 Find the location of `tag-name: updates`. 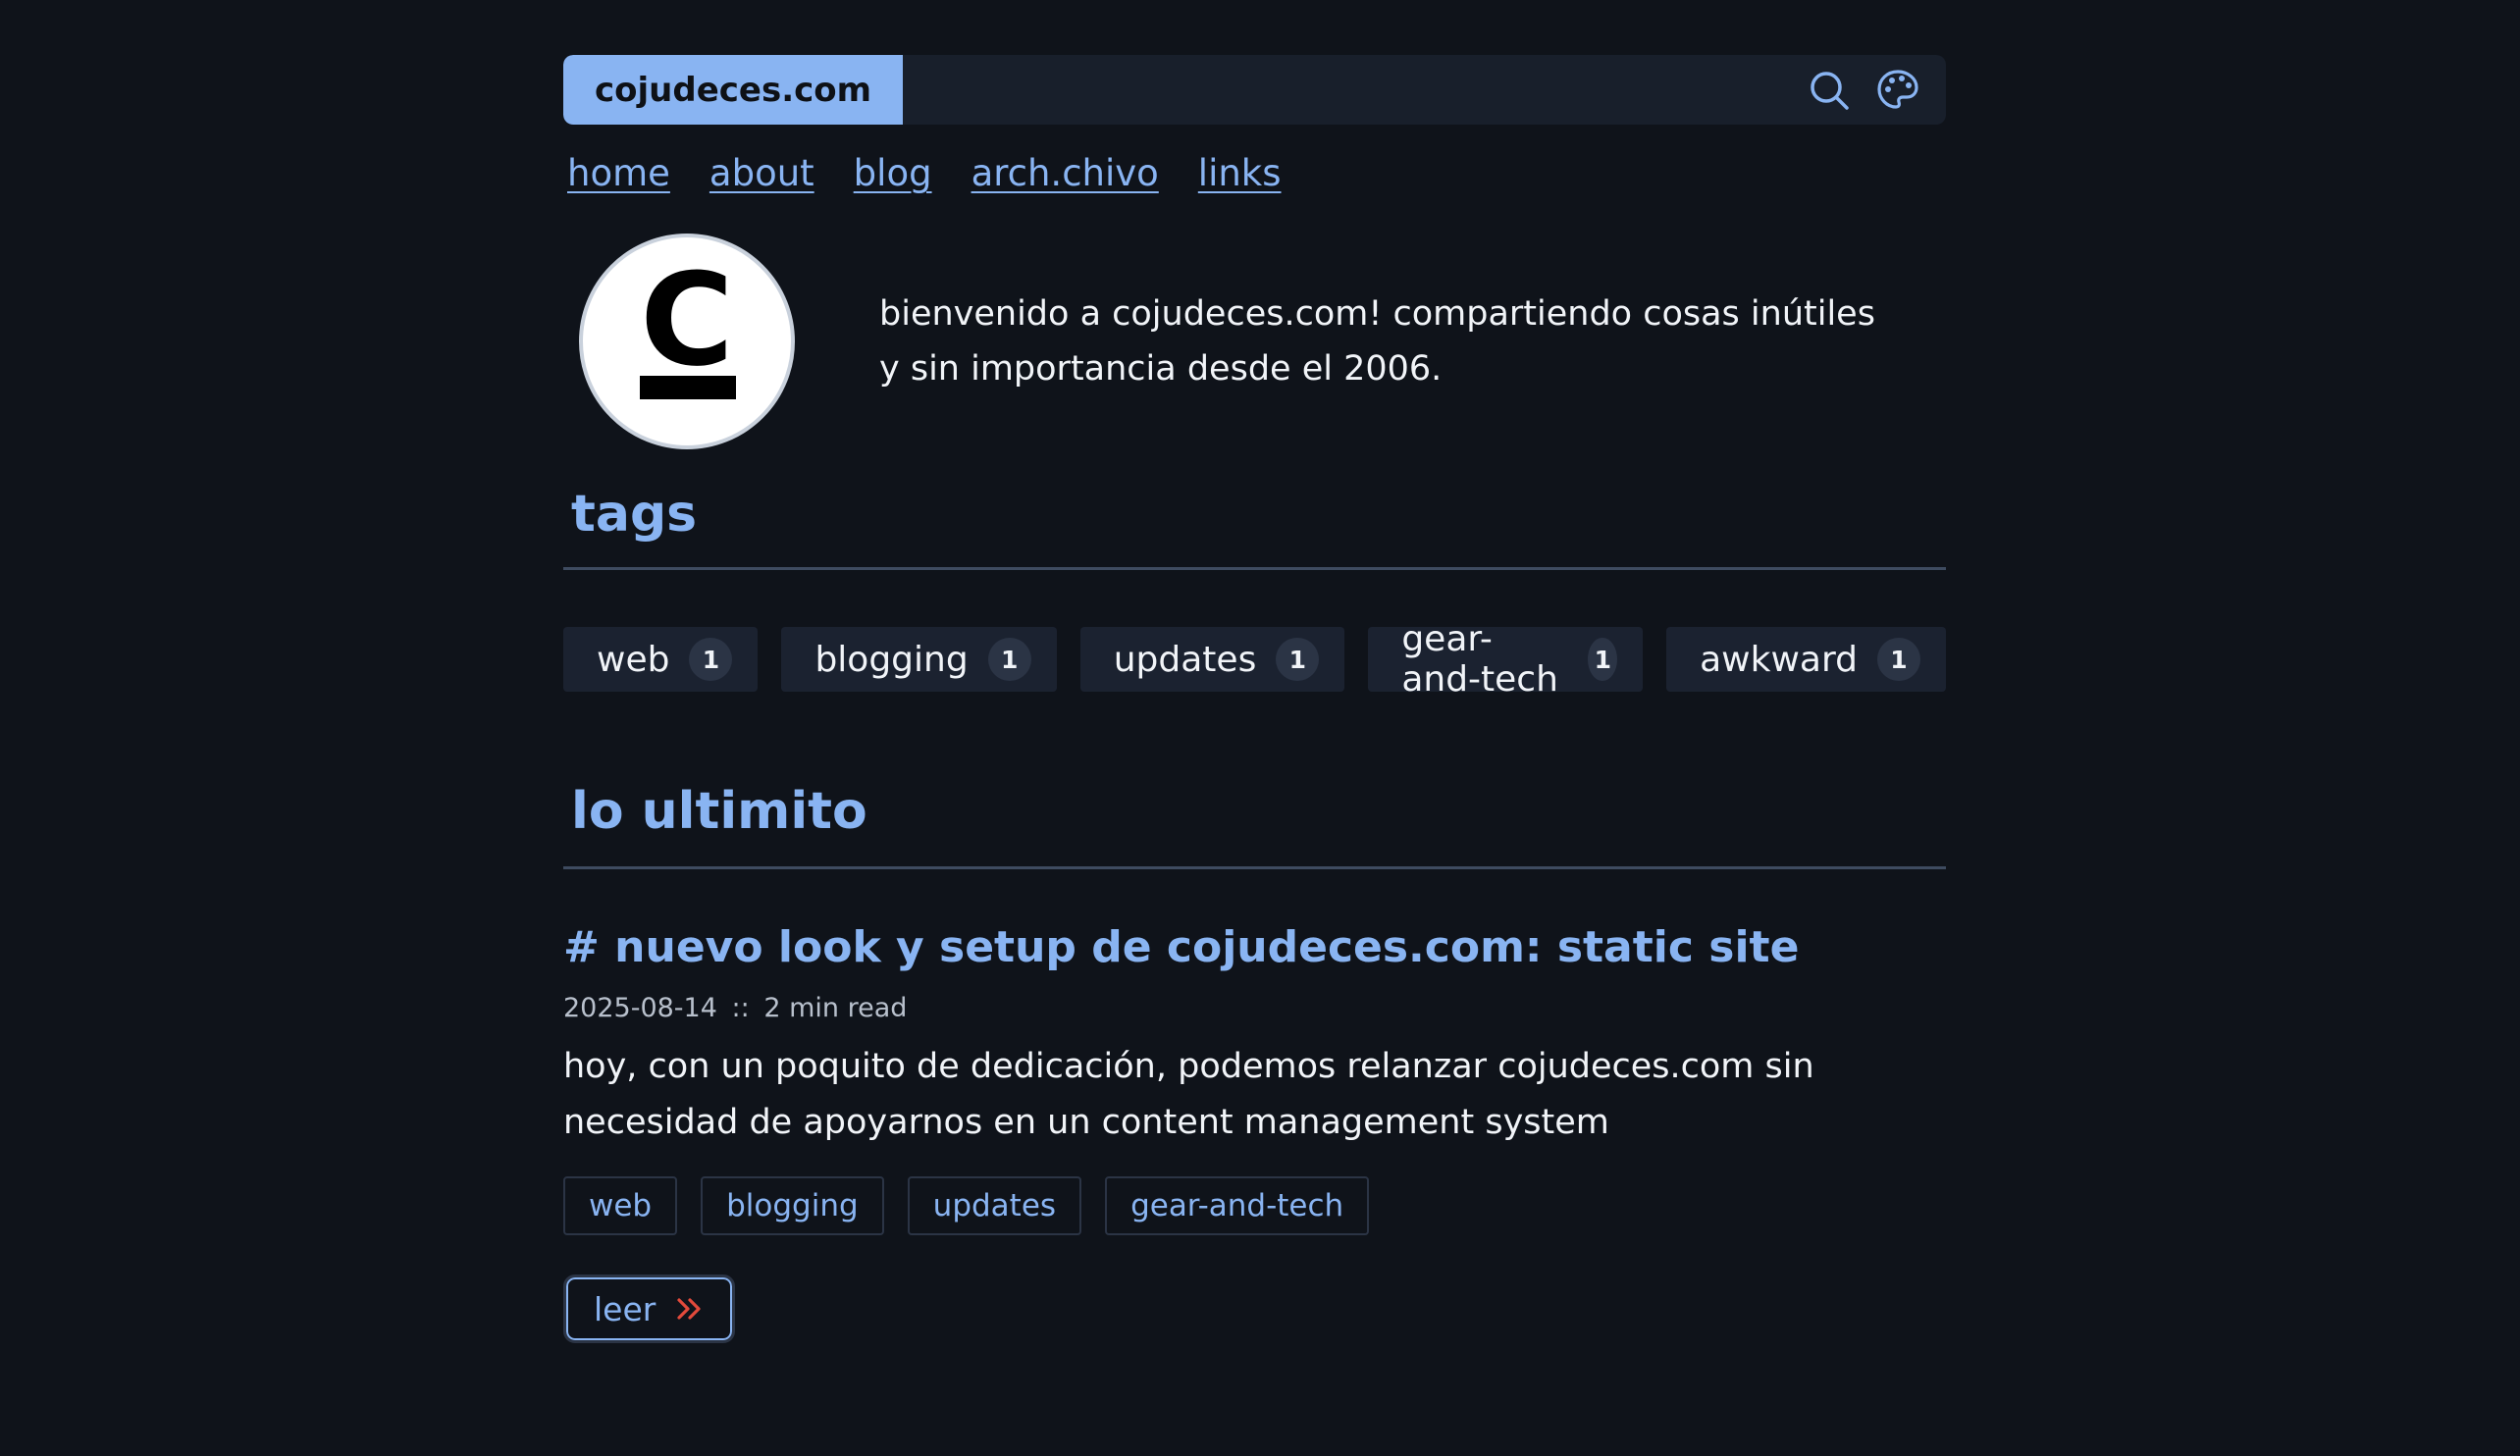

tag-name: updates is located at coordinates (1185, 659).